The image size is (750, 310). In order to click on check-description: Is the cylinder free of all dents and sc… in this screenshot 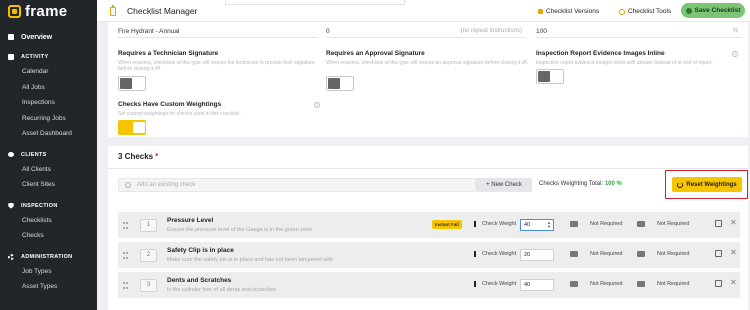, I will do `click(221, 290)`.